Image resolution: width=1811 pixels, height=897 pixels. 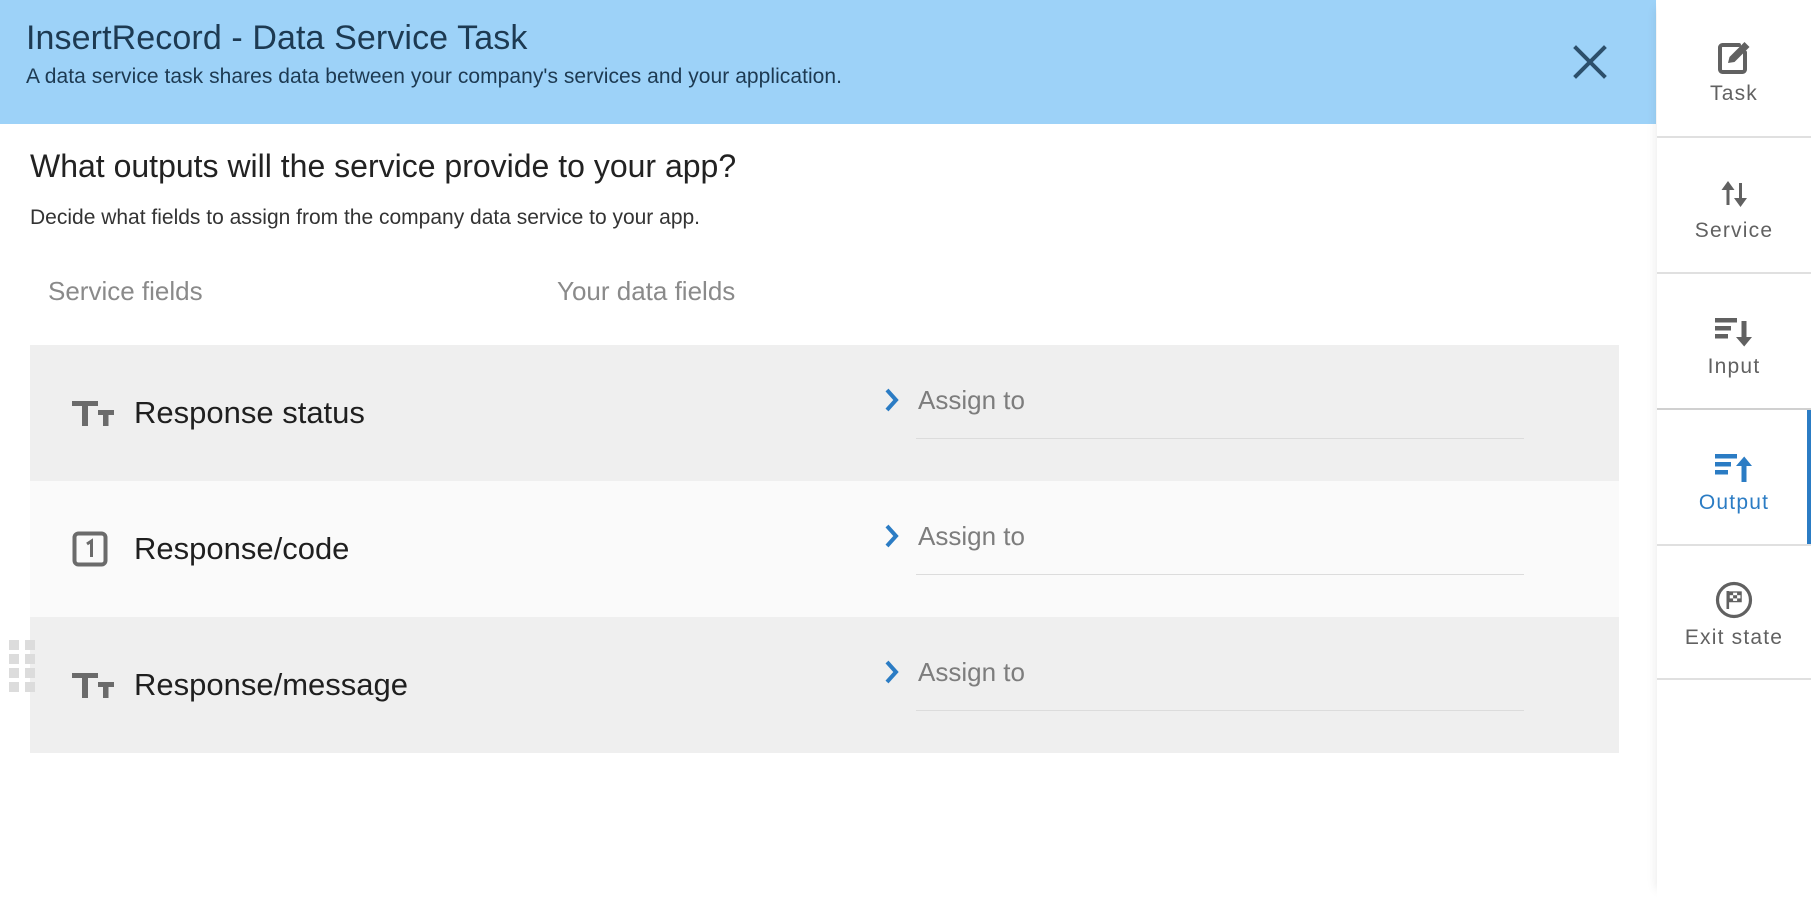 What do you see at coordinates (1734, 637) in the screenshot?
I see `sidebar-item-label: Exit state` at bounding box center [1734, 637].